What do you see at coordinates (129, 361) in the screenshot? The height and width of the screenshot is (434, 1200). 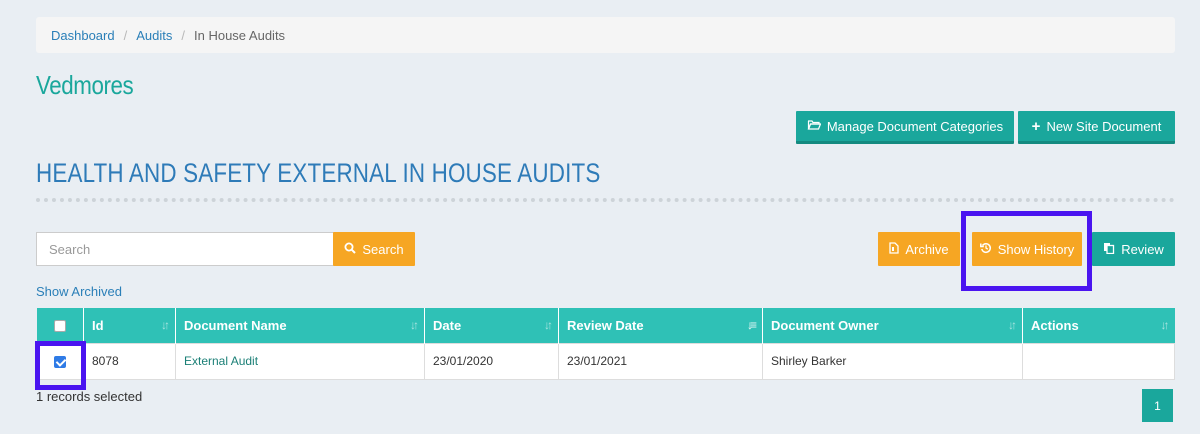 I see `cell-id: 8078` at bounding box center [129, 361].